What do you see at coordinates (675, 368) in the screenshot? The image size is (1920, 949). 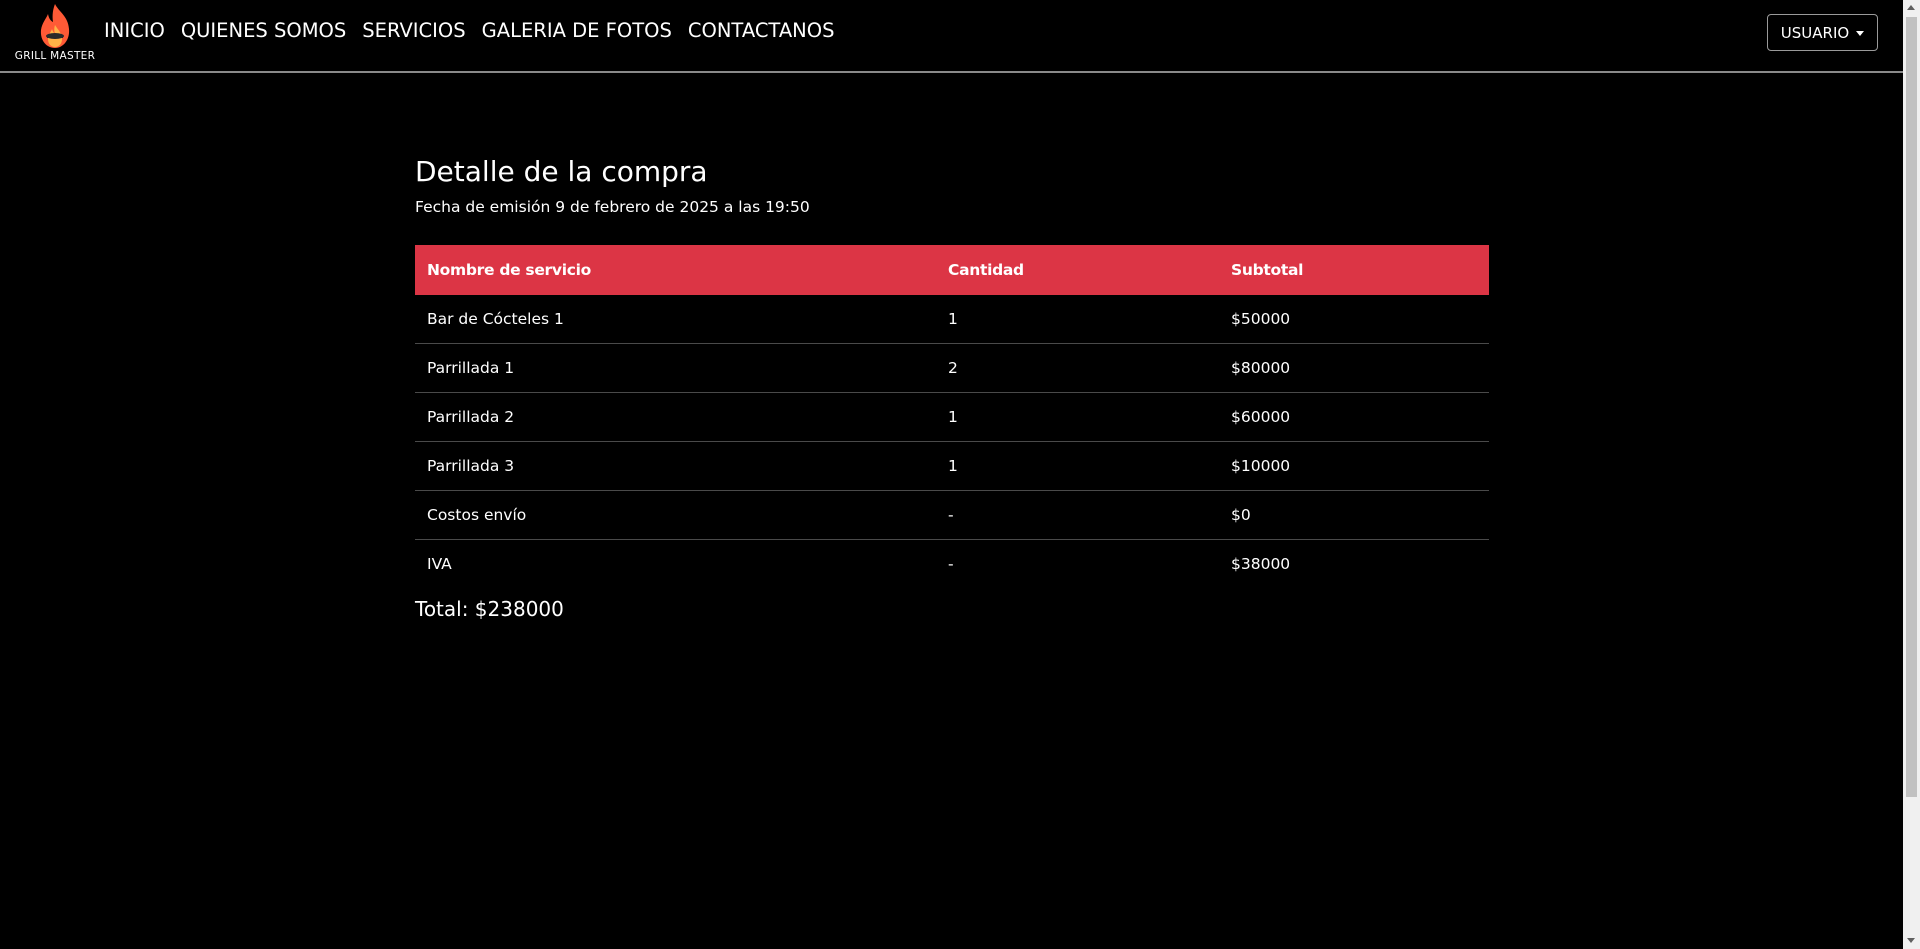 I see `cell-service: Parrillada 1` at bounding box center [675, 368].